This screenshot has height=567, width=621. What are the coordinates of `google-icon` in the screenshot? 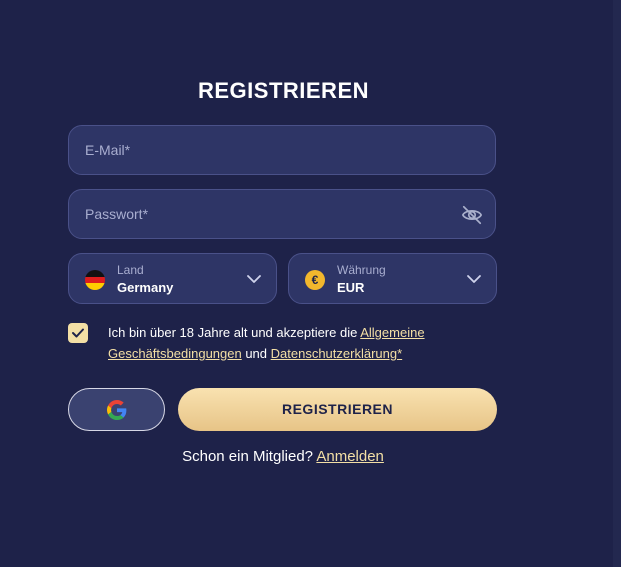 It's located at (117, 410).